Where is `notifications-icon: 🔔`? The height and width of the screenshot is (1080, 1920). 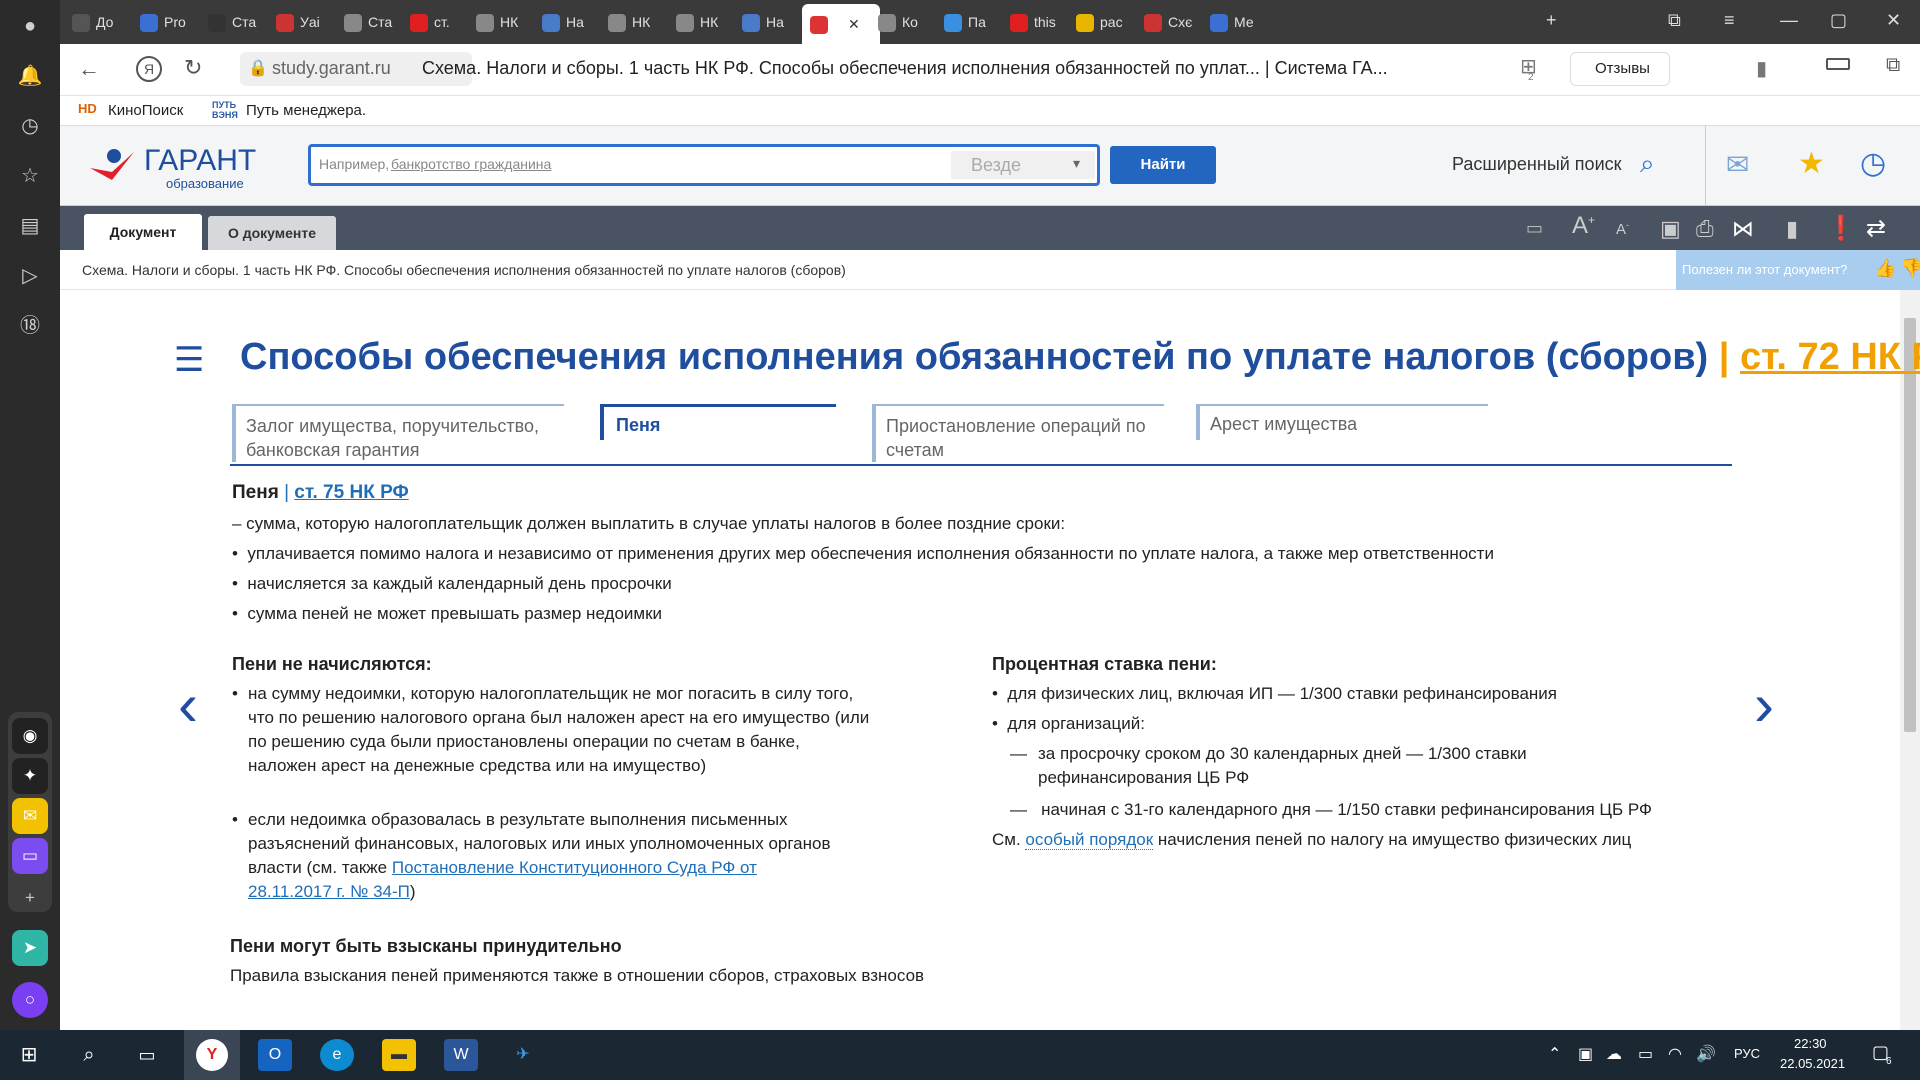 notifications-icon: 🔔 is located at coordinates (30, 76).